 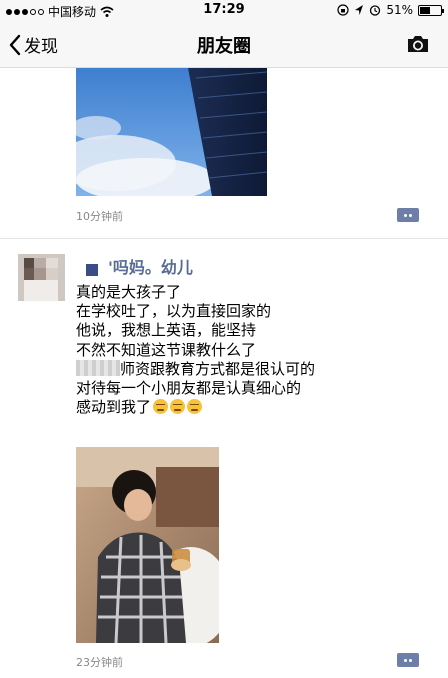 I want to click on post-text-line-with-blur: 师资跟教育方式都是很认可的, so click(x=241, y=369).